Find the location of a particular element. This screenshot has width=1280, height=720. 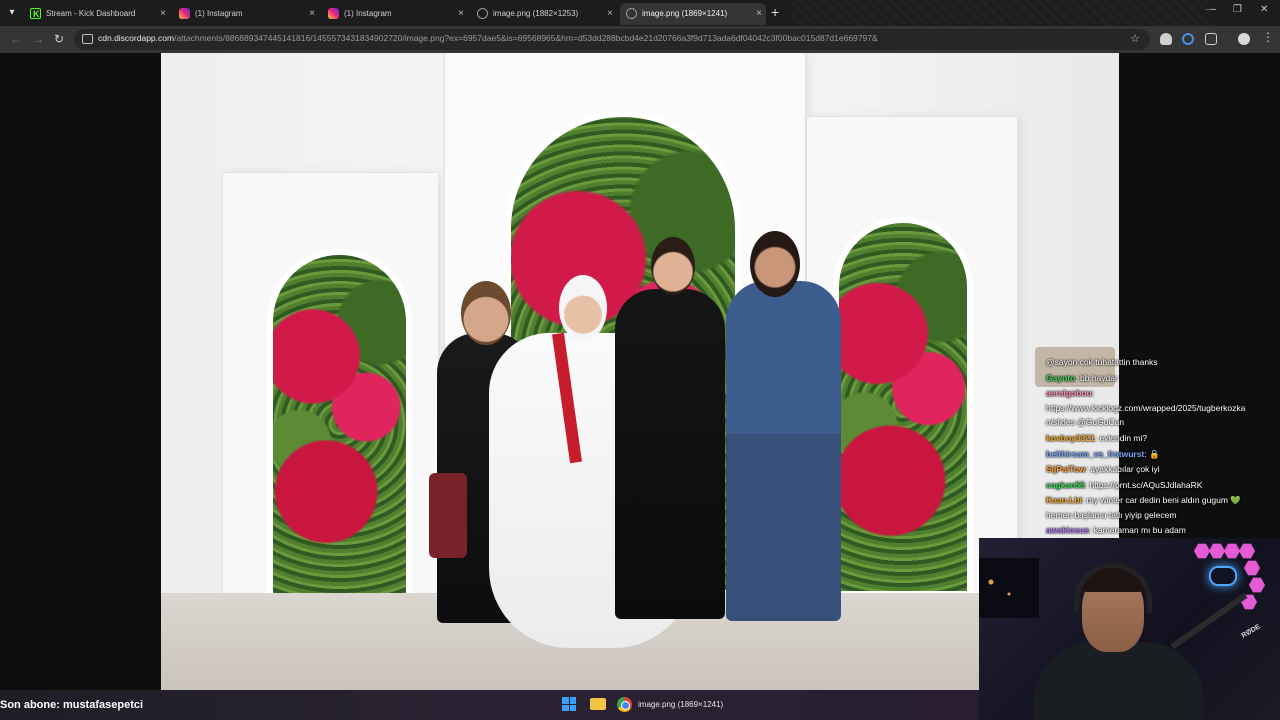

streamer-body is located at coordinates (1119, 681).